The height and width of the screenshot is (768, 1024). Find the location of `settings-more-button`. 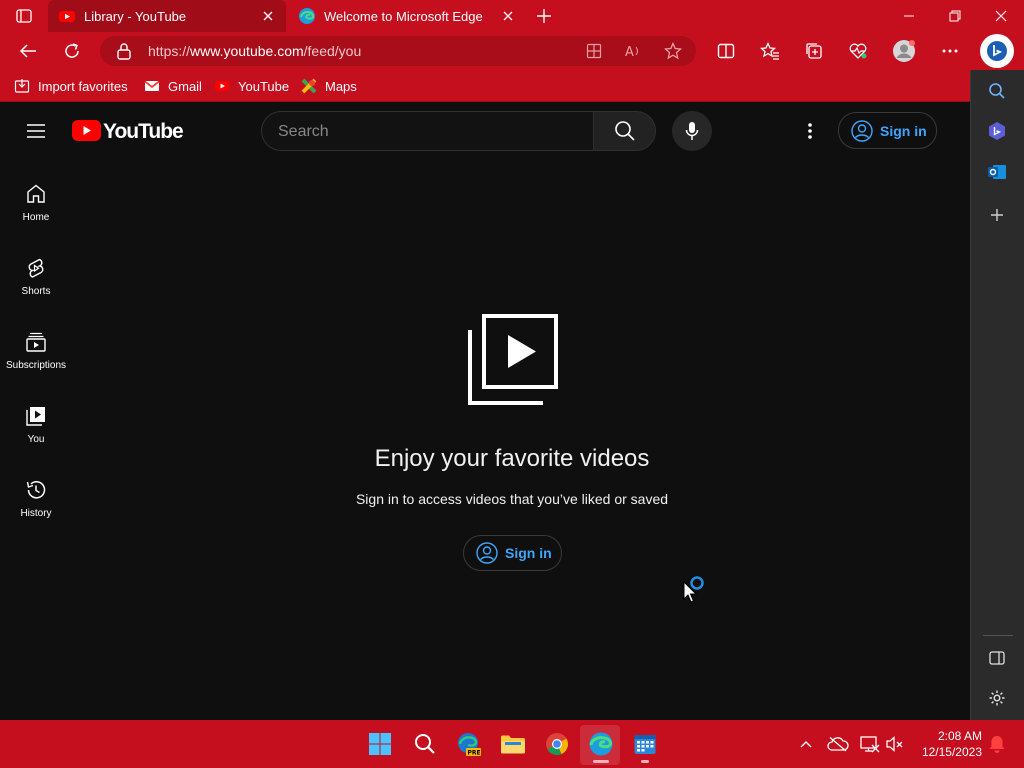

settings-more-button is located at coordinates (950, 51).